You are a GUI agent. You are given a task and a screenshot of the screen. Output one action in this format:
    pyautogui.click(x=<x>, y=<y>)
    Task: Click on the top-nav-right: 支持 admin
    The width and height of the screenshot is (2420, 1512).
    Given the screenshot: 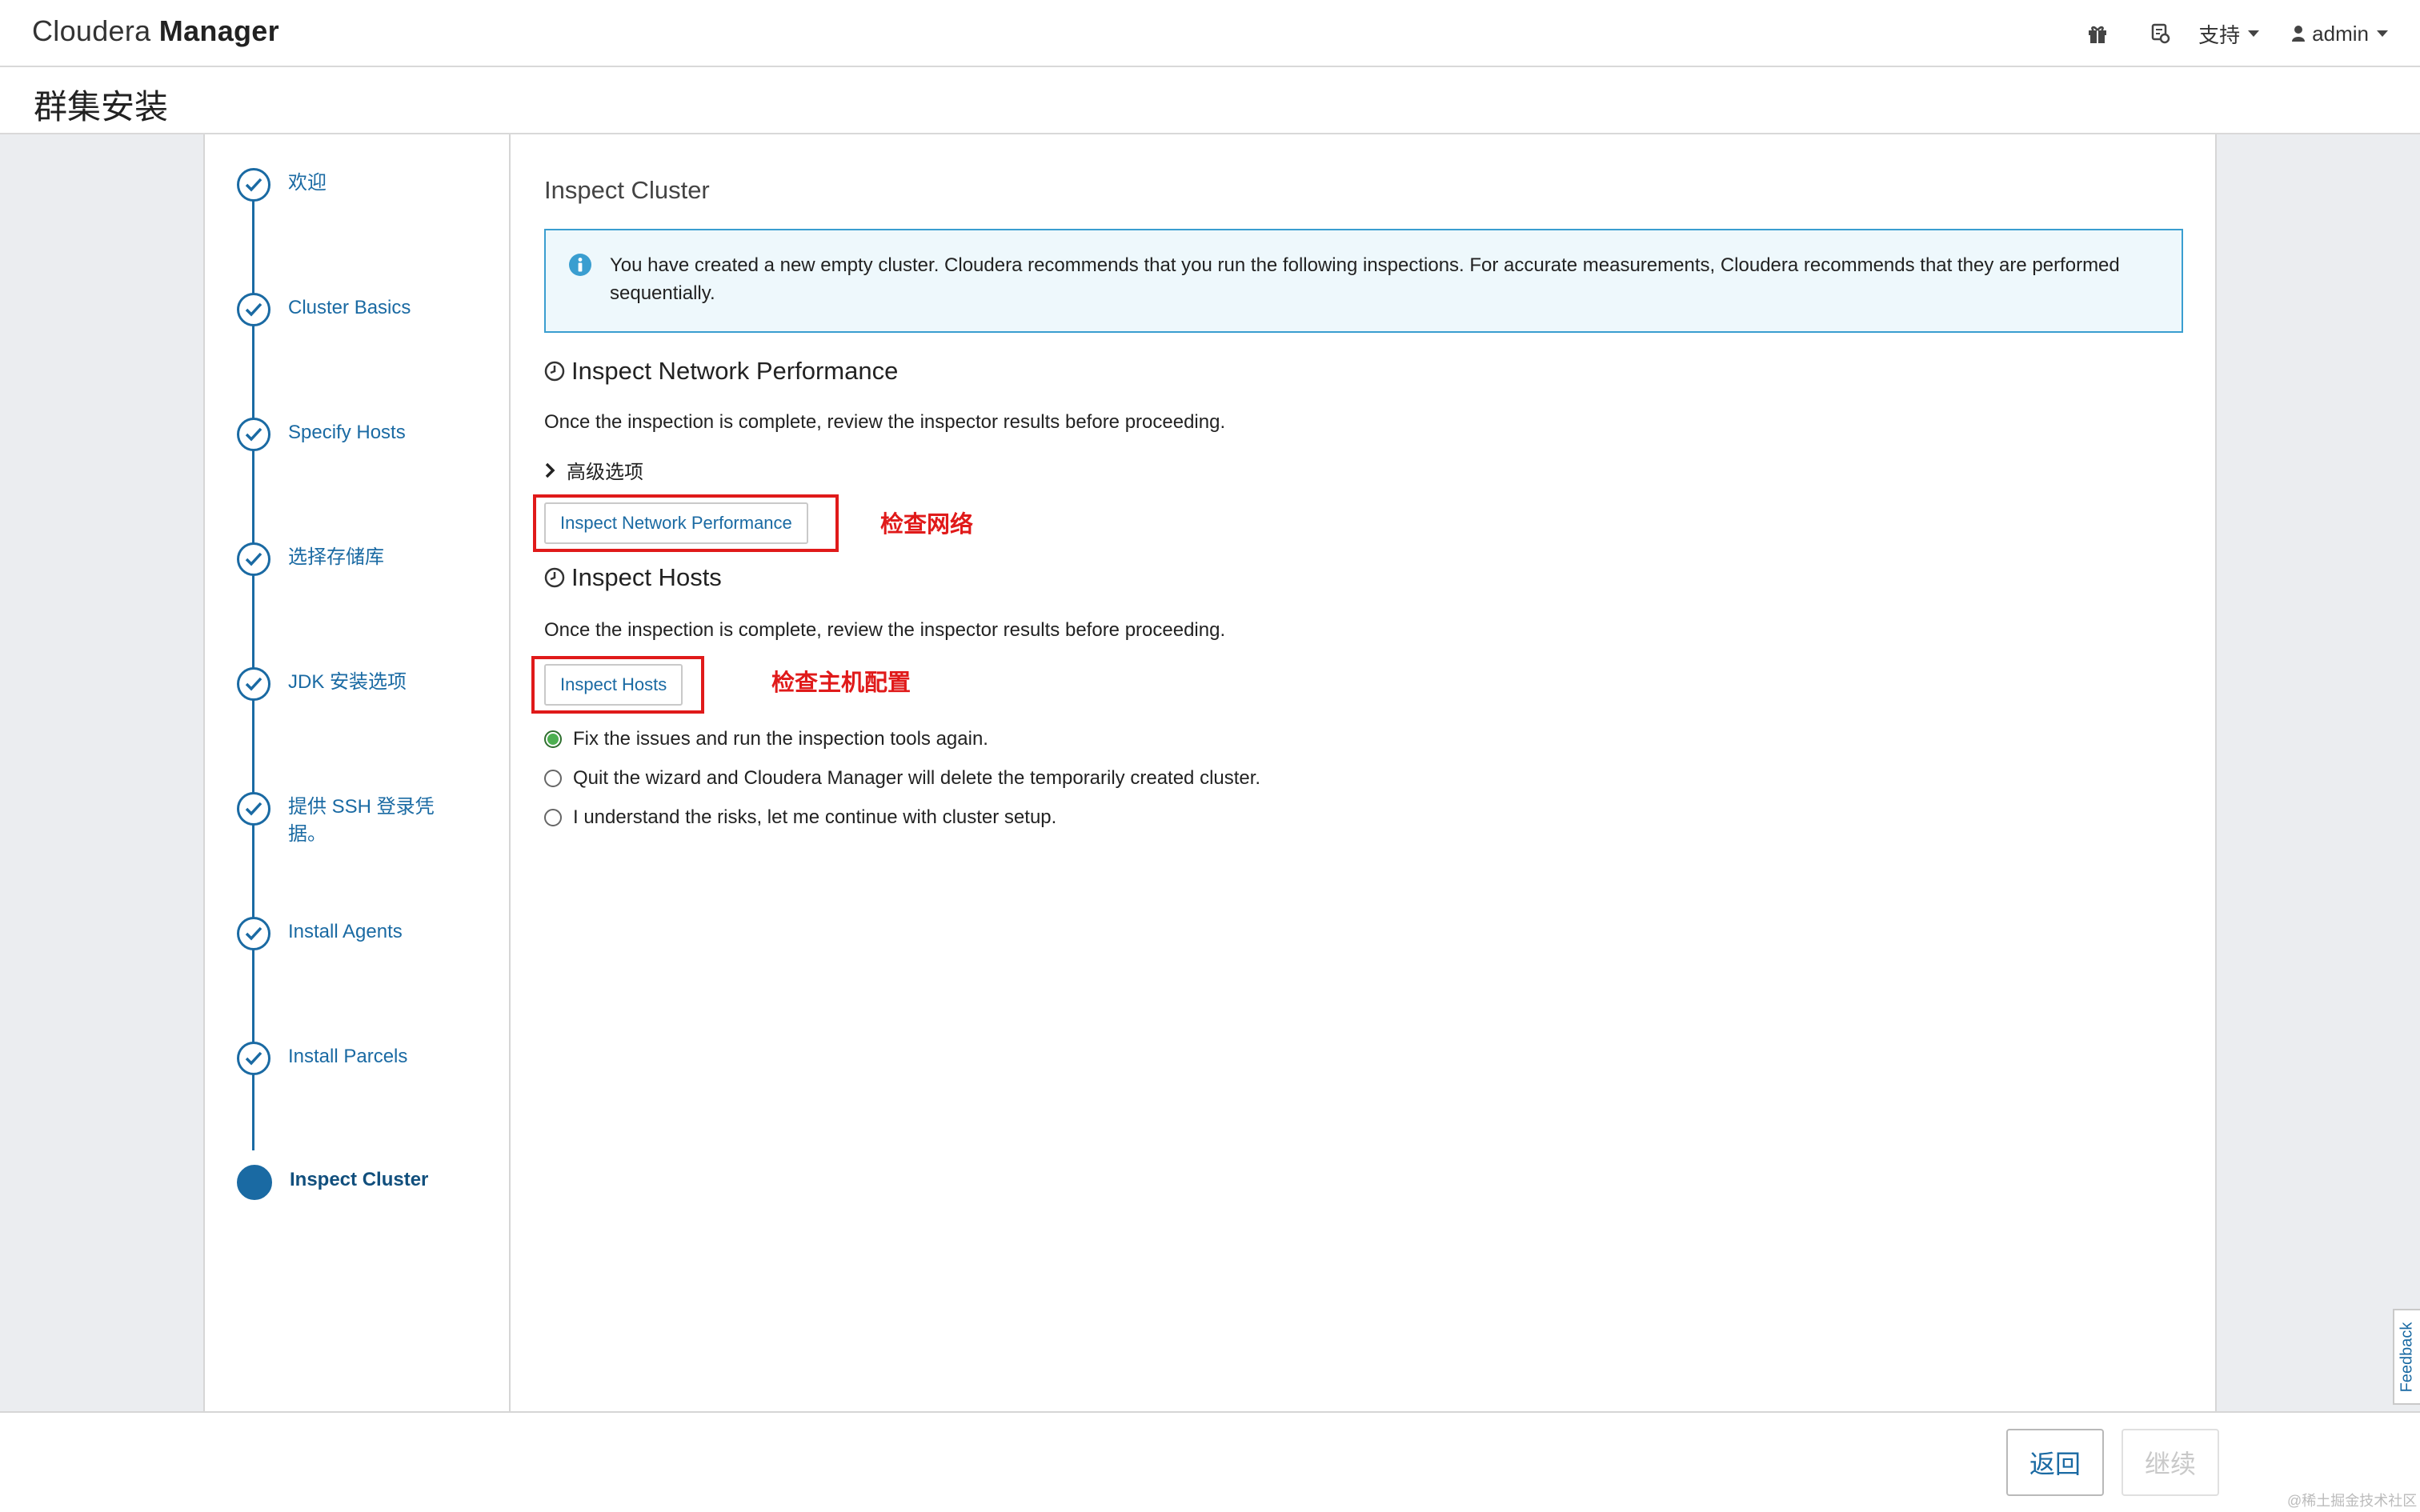 What is the action you would take?
    pyautogui.click(x=2246, y=33)
    